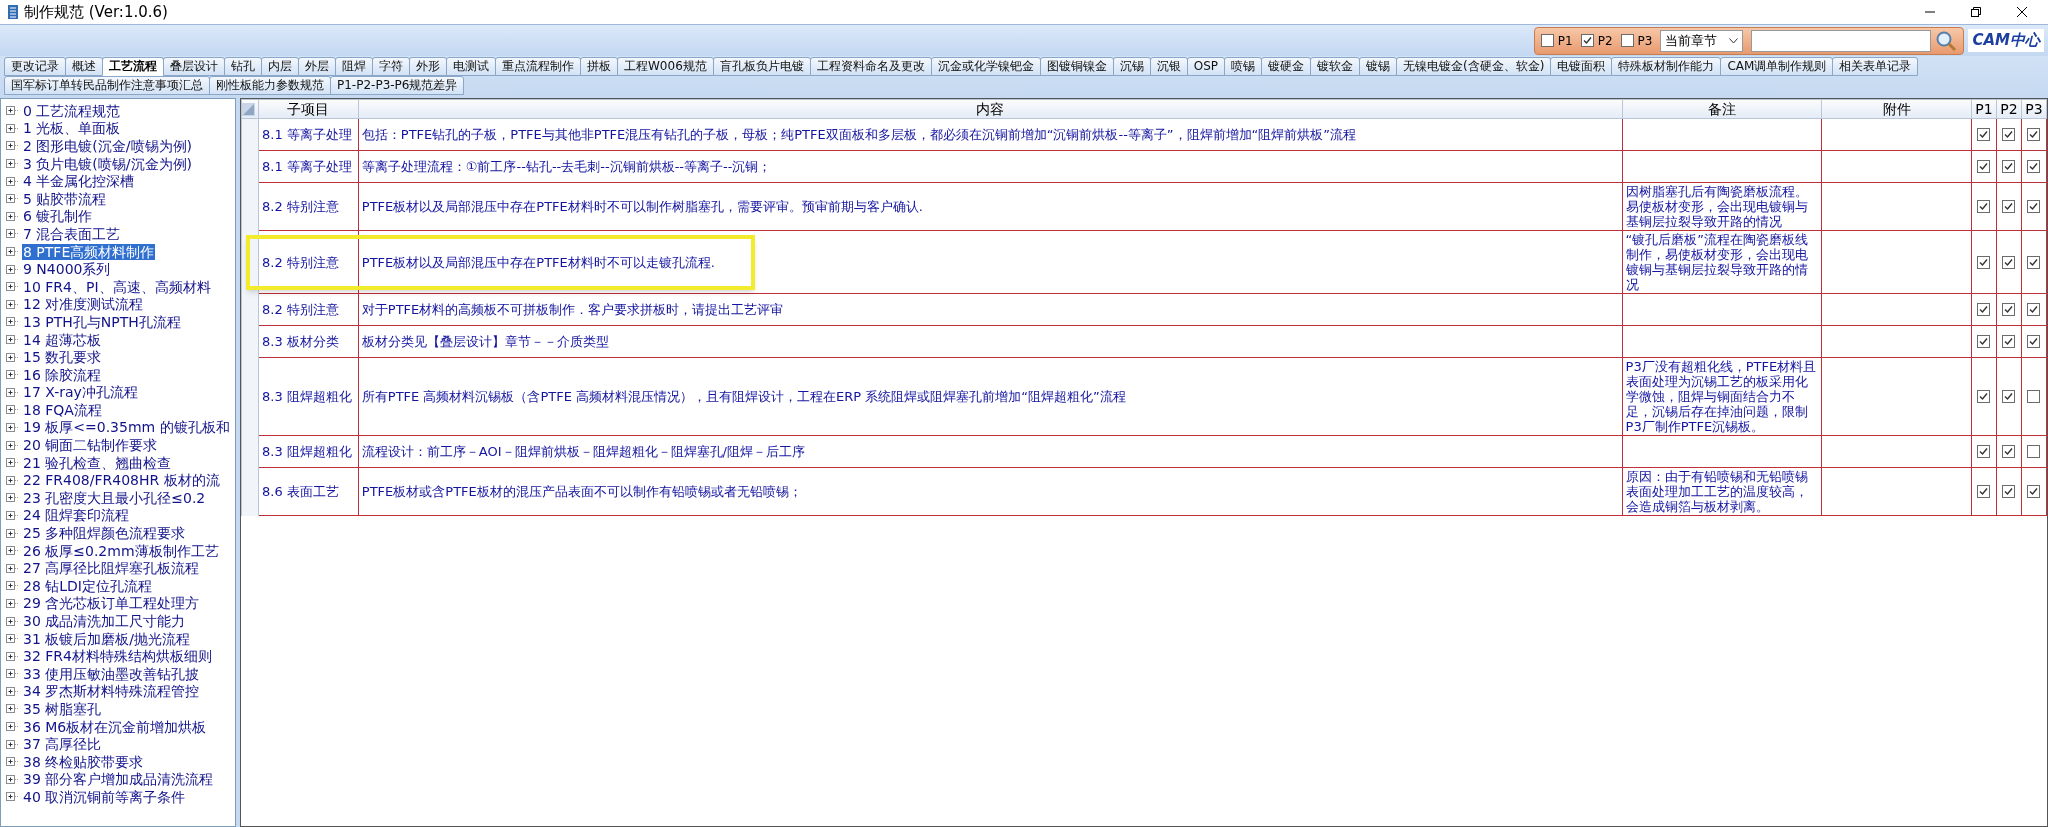  Describe the element at coordinates (62, 339) in the screenshot. I see `tree-item: 14 超薄芯板` at that location.